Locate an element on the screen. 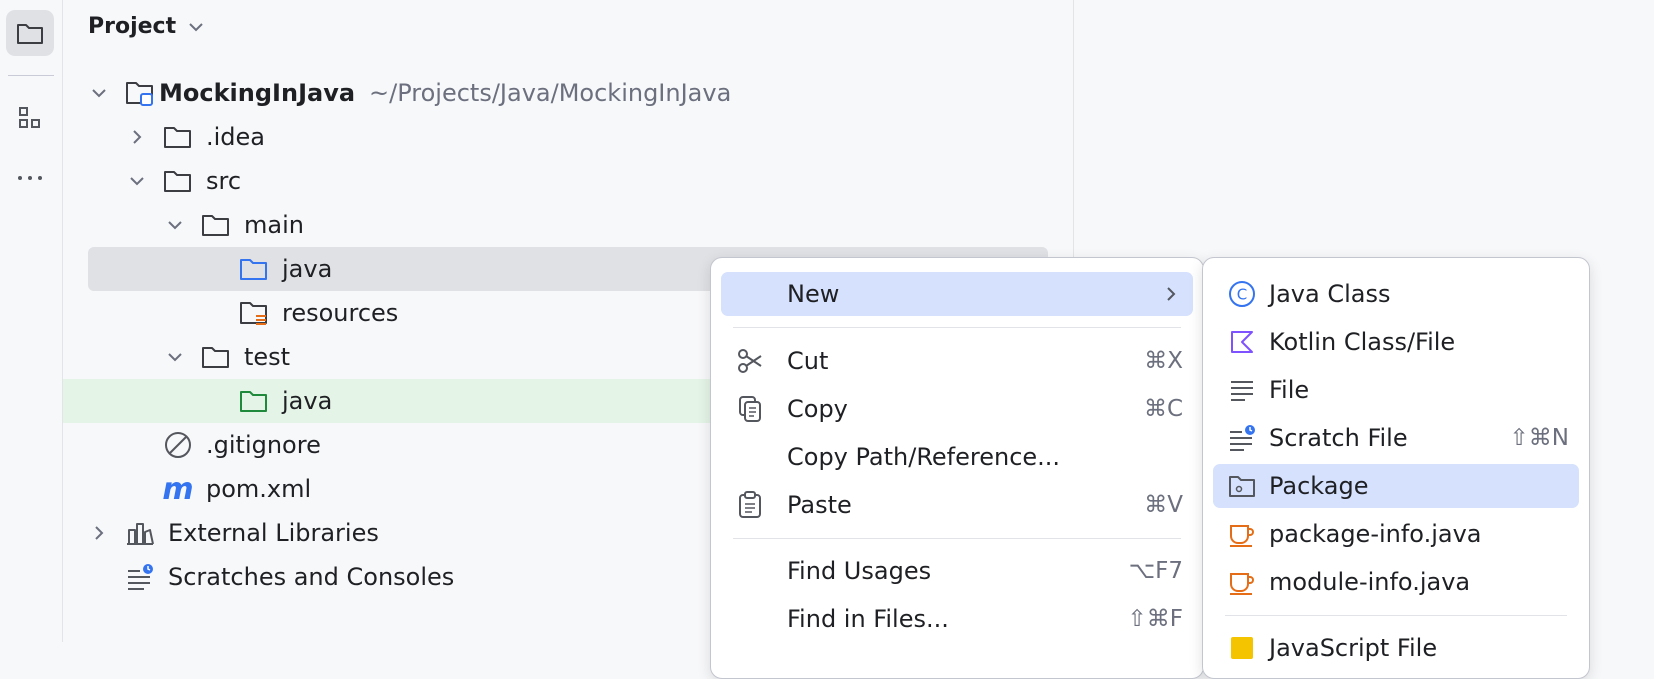 The width and height of the screenshot is (1654, 679). submenu-item-file: File is located at coordinates (1396, 390).